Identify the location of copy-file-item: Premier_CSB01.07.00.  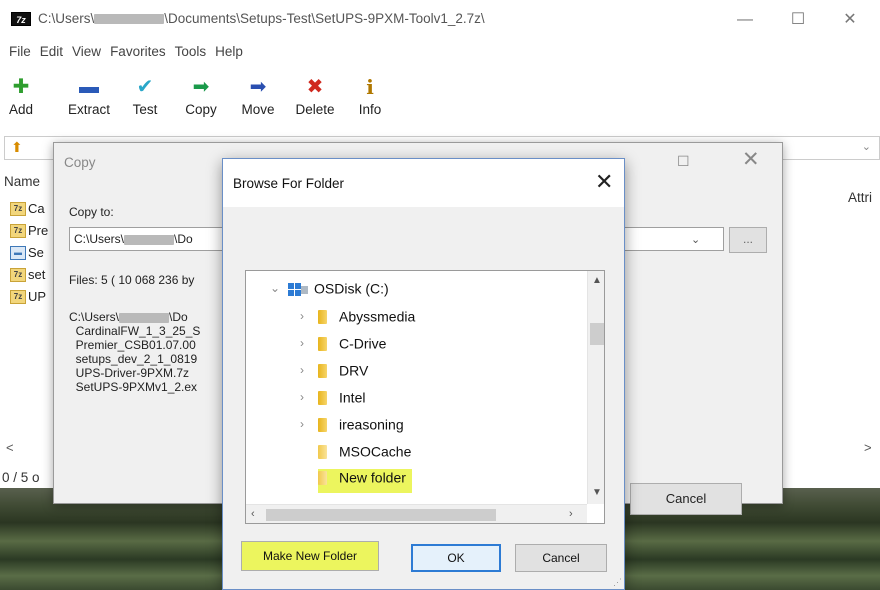
(135, 345).